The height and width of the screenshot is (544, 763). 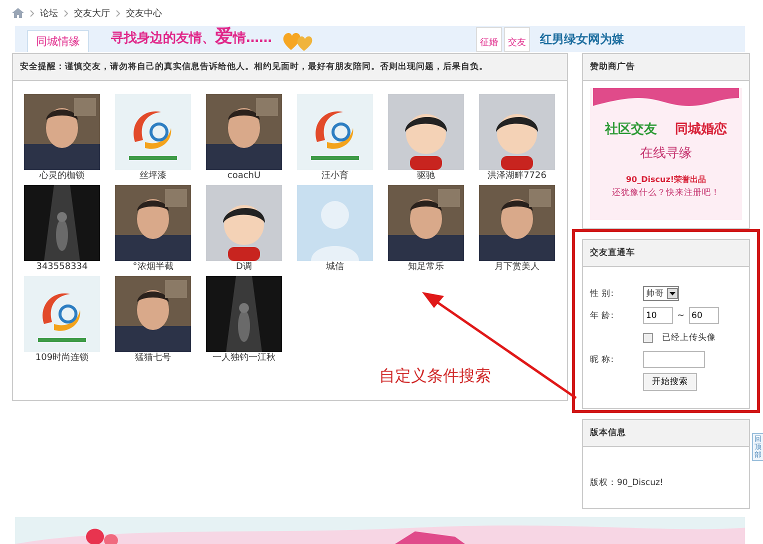 I want to click on member-name: coachU, so click(x=244, y=176).